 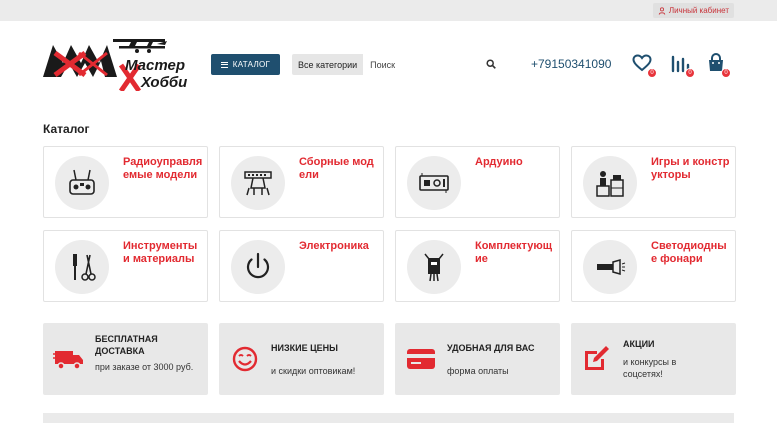 I want to click on arduino-board-icon, so click(x=434, y=183).